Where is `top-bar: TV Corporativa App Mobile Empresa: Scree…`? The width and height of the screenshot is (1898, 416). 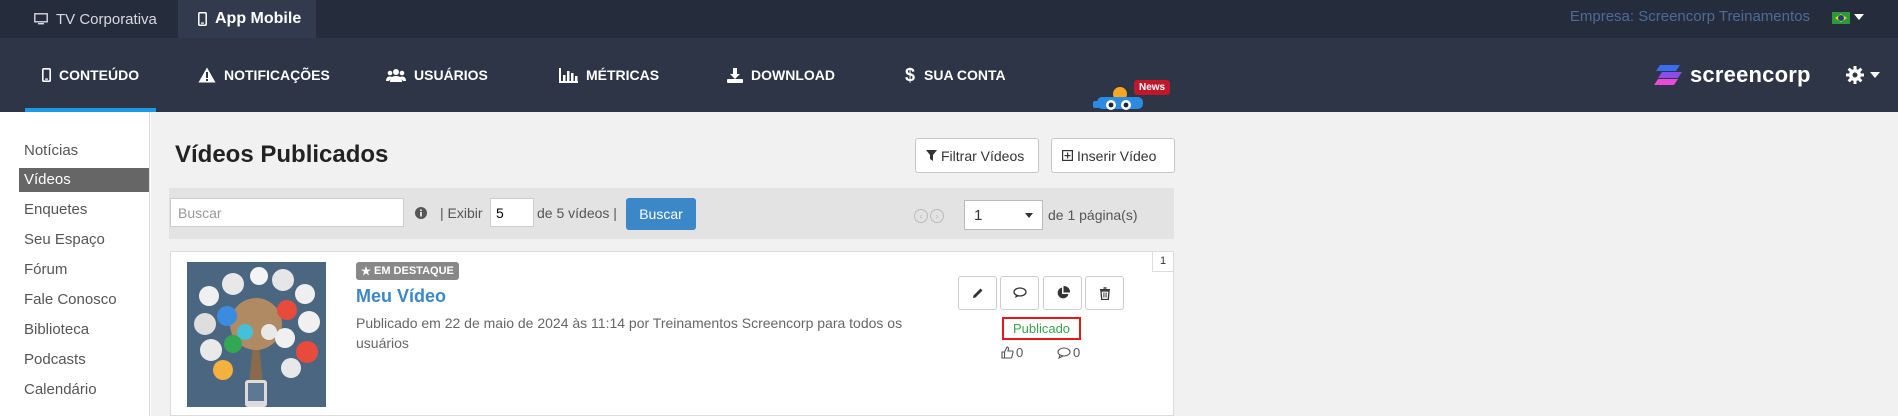 top-bar: TV Corporativa App Mobile Empresa: Scree… is located at coordinates (949, 19).